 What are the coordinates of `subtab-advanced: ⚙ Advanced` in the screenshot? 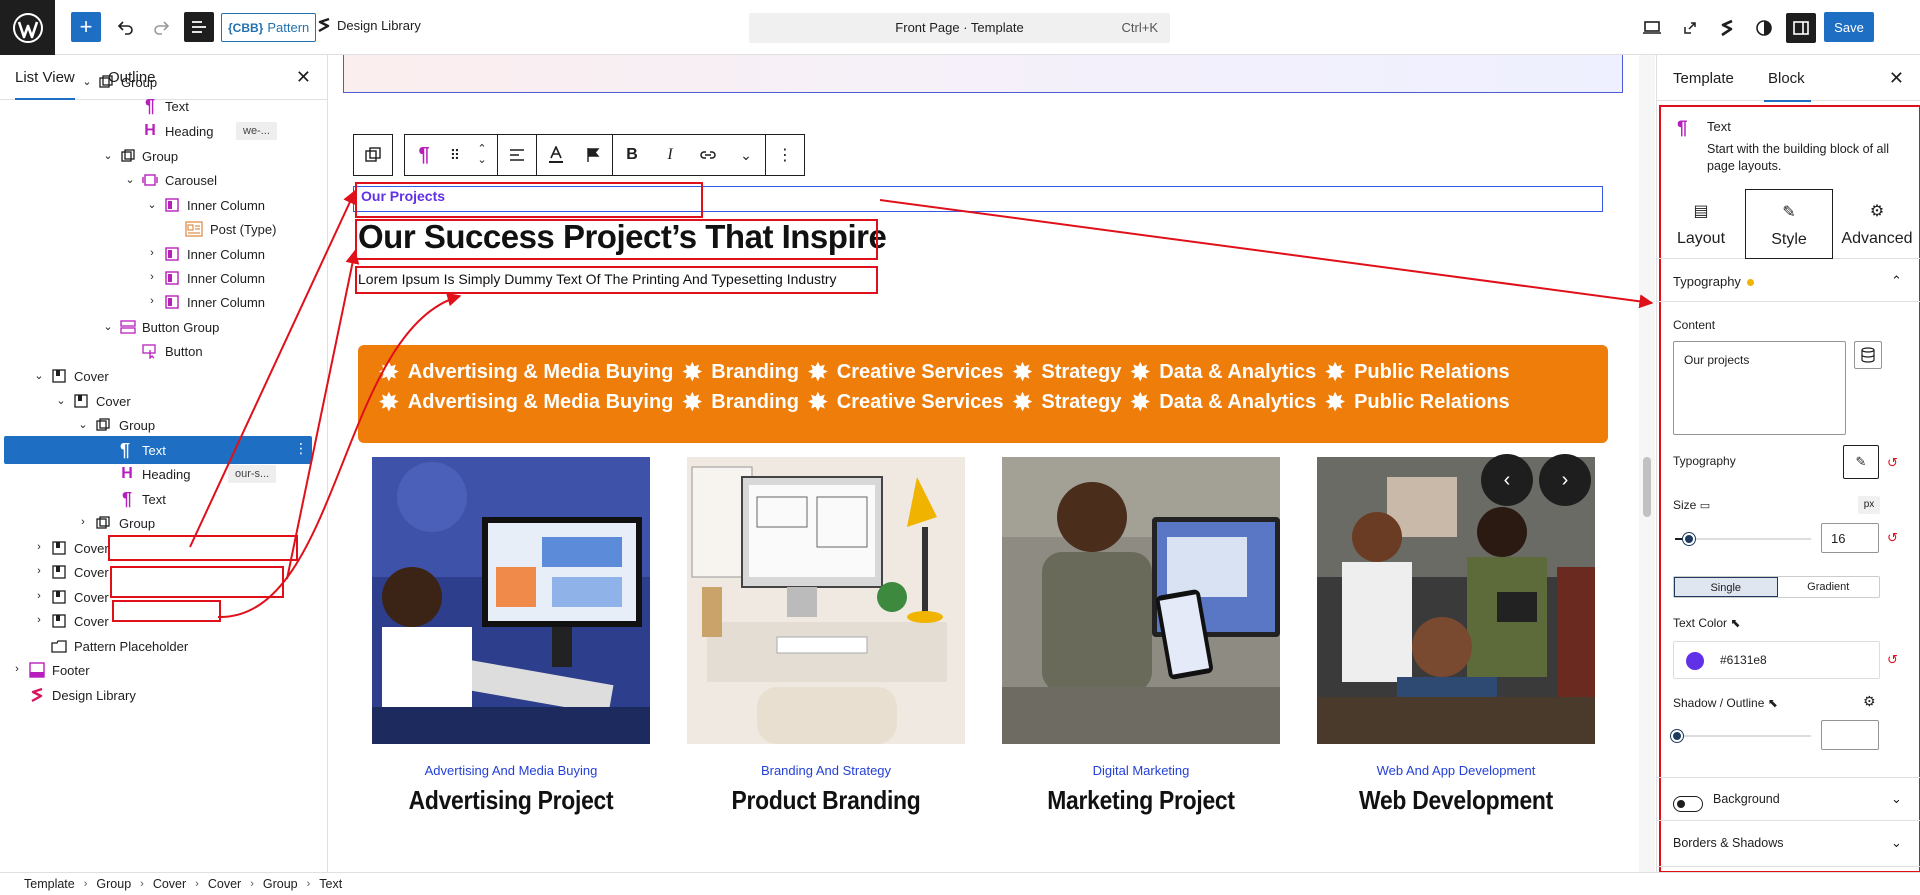 It's located at (1876, 224).